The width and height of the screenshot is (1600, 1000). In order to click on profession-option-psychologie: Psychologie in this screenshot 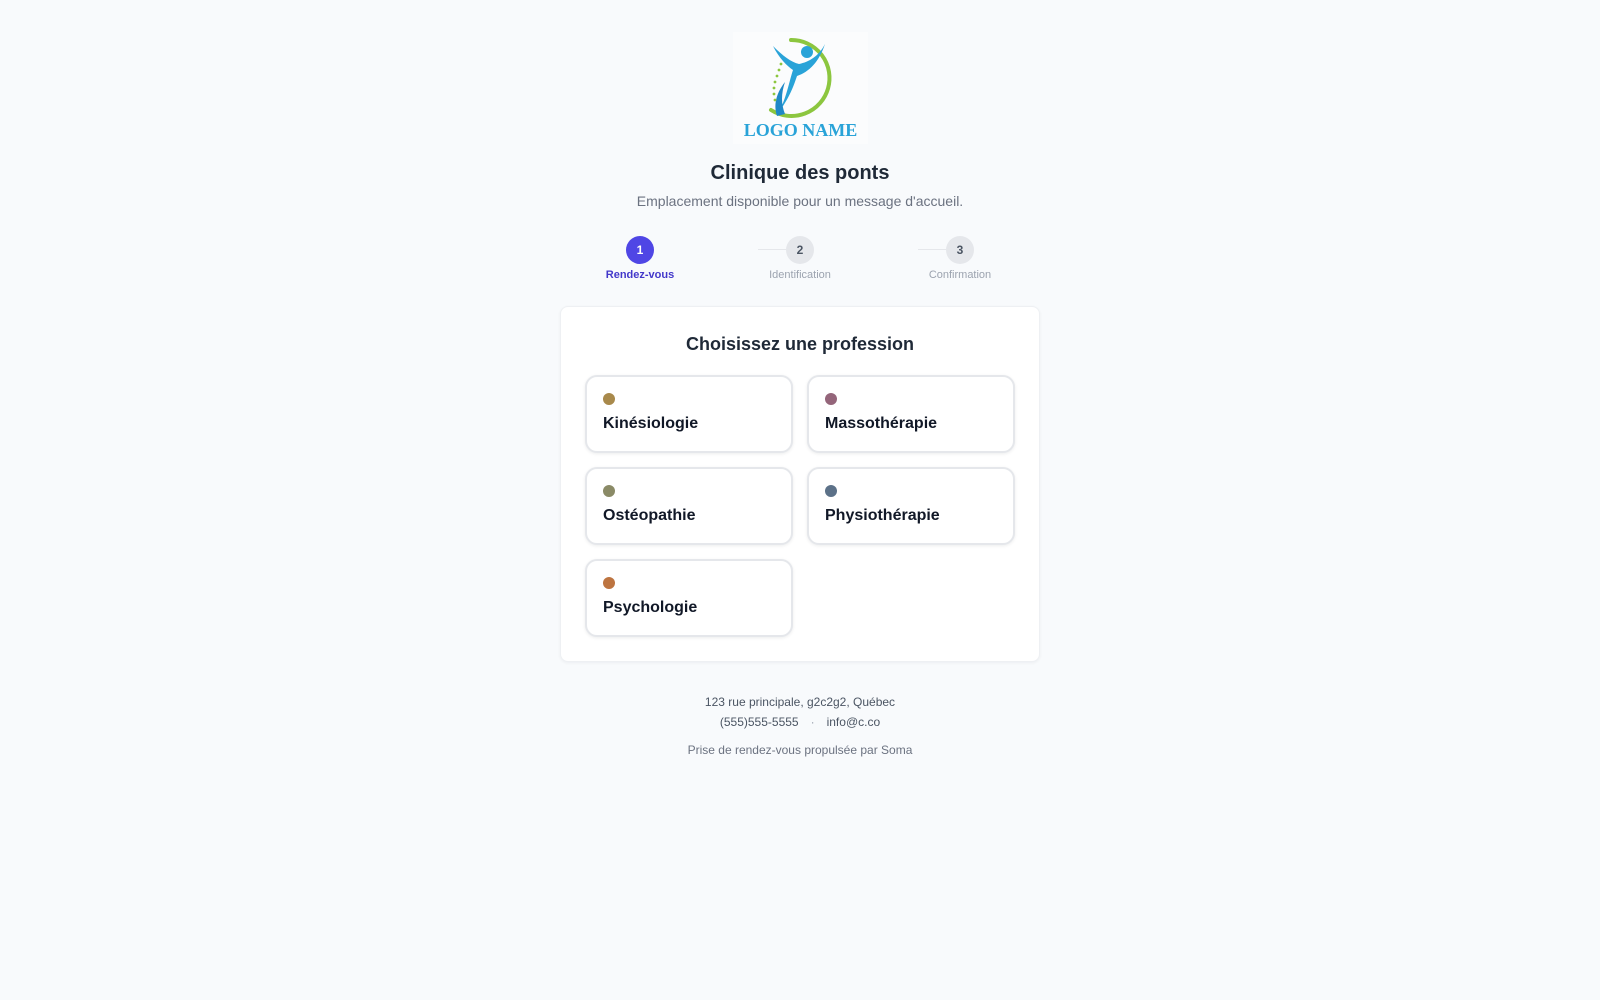, I will do `click(689, 598)`.